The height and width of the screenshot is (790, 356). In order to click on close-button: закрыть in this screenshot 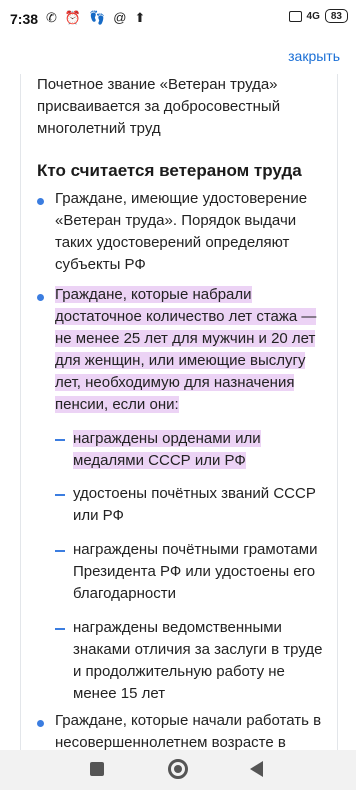, I will do `click(314, 56)`.